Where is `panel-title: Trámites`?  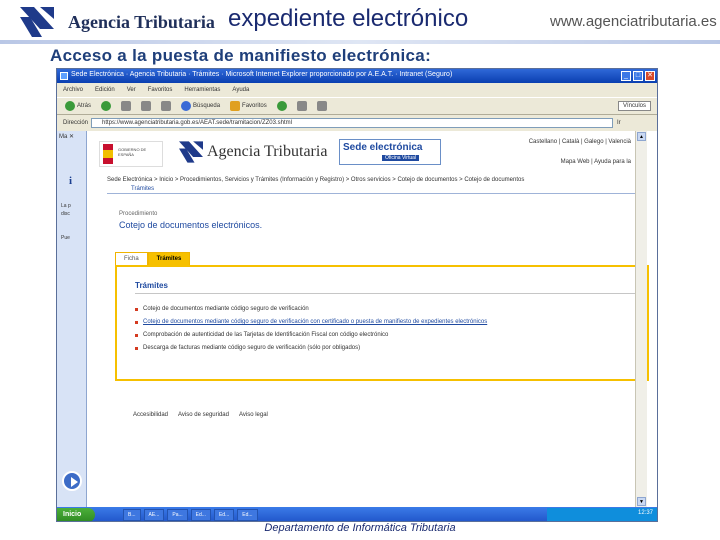
panel-title: Trámites is located at coordinates (151, 285).